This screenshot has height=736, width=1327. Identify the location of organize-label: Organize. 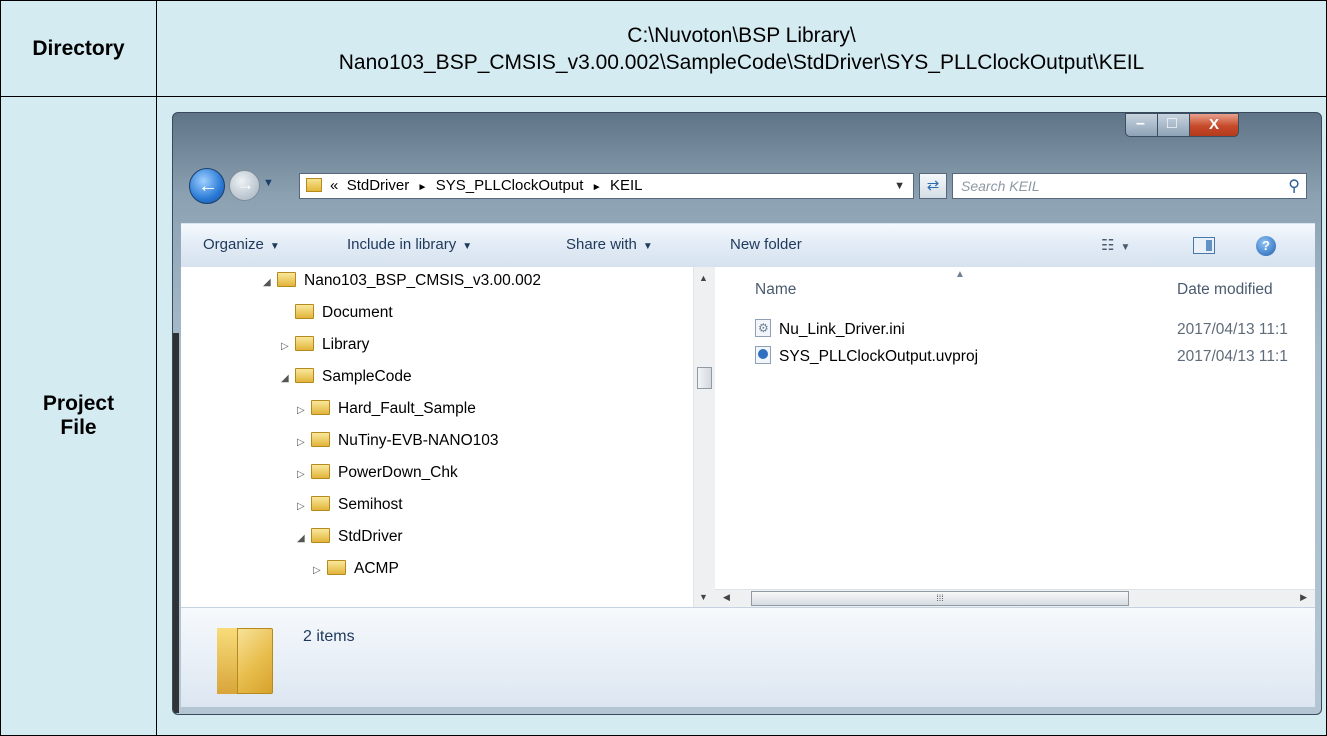
(233, 244).